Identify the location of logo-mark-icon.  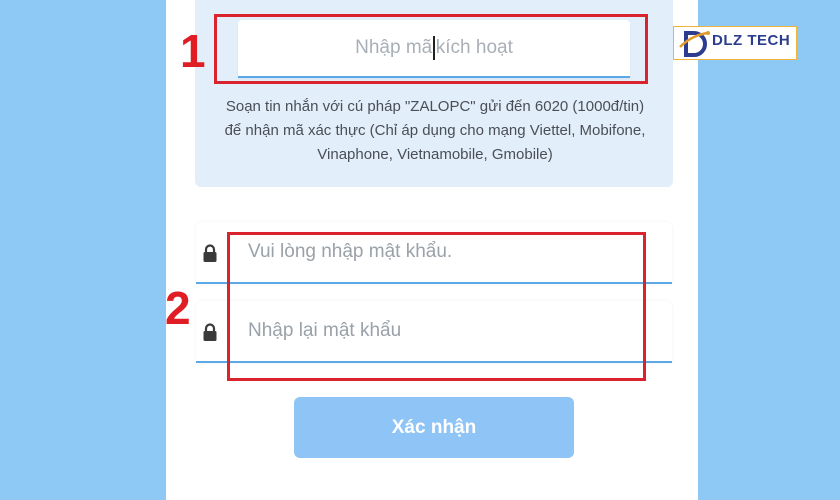
(694, 44).